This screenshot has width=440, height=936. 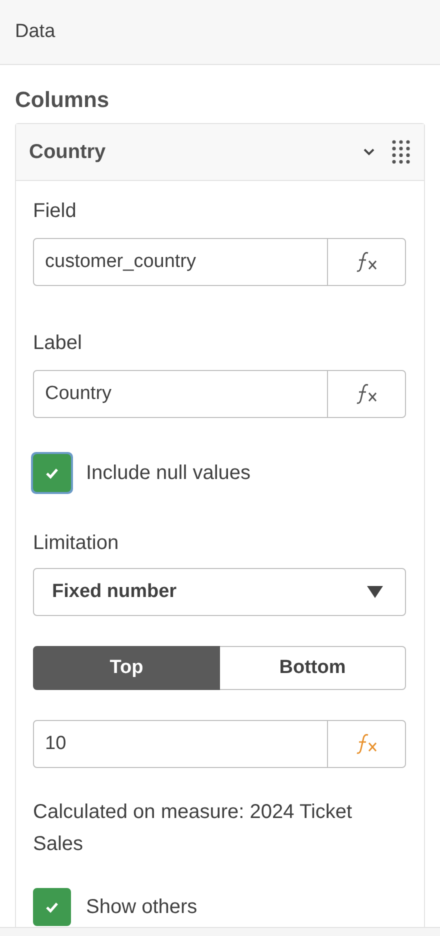 What do you see at coordinates (375, 592) in the screenshot?
I see `dropdown-arrow-icon` at bounding box center [375, 592].